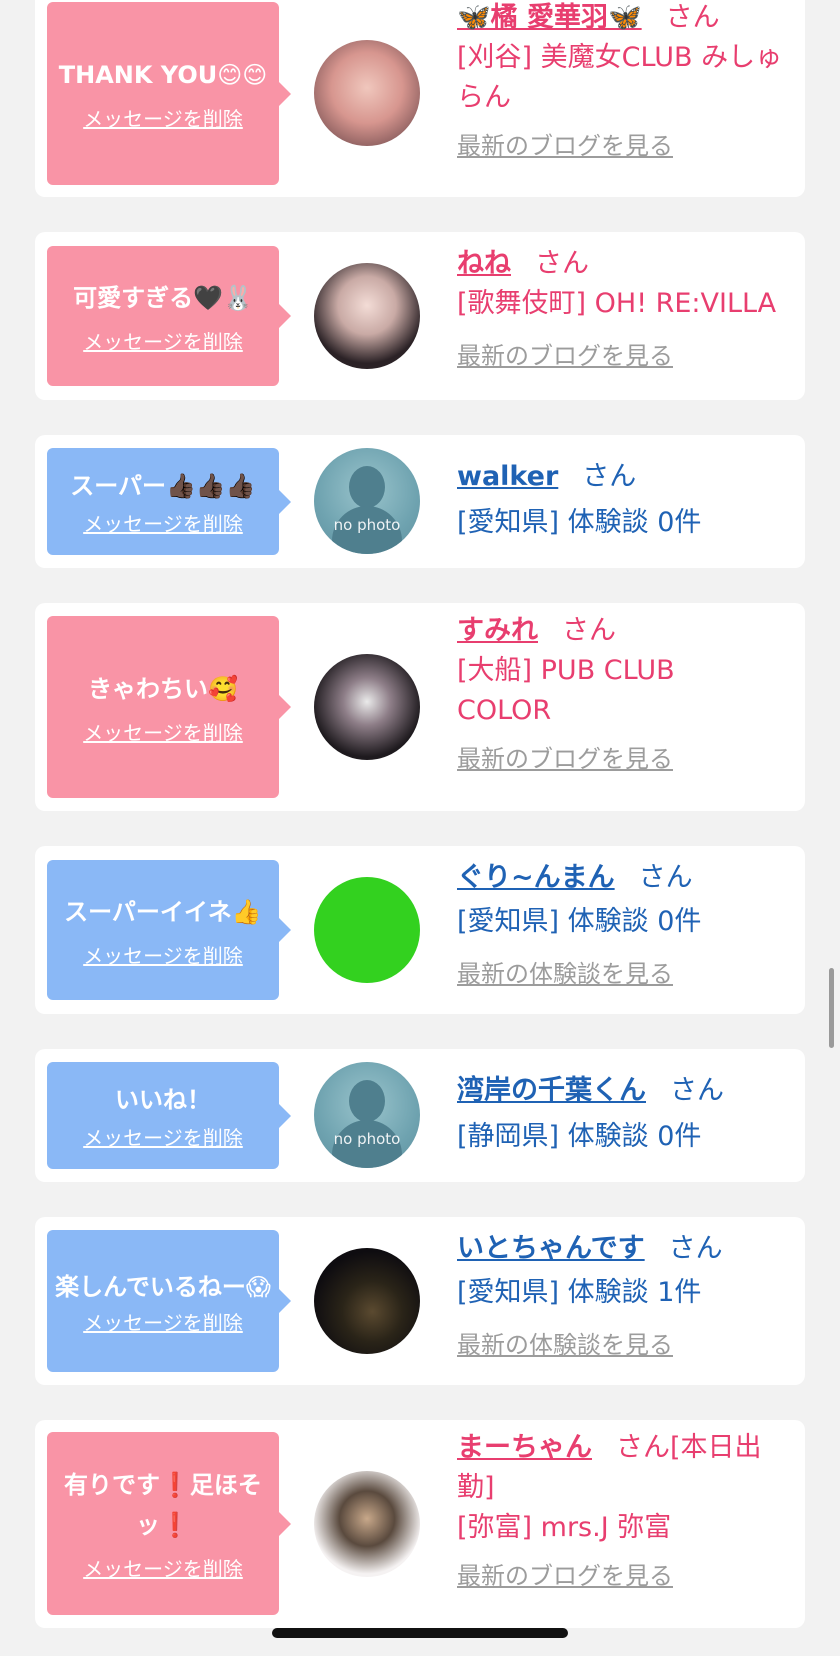 This screenshot has width=840, height=1656. I want to click on username-link: 湾岸の千葉くん, so click(551, 1090).